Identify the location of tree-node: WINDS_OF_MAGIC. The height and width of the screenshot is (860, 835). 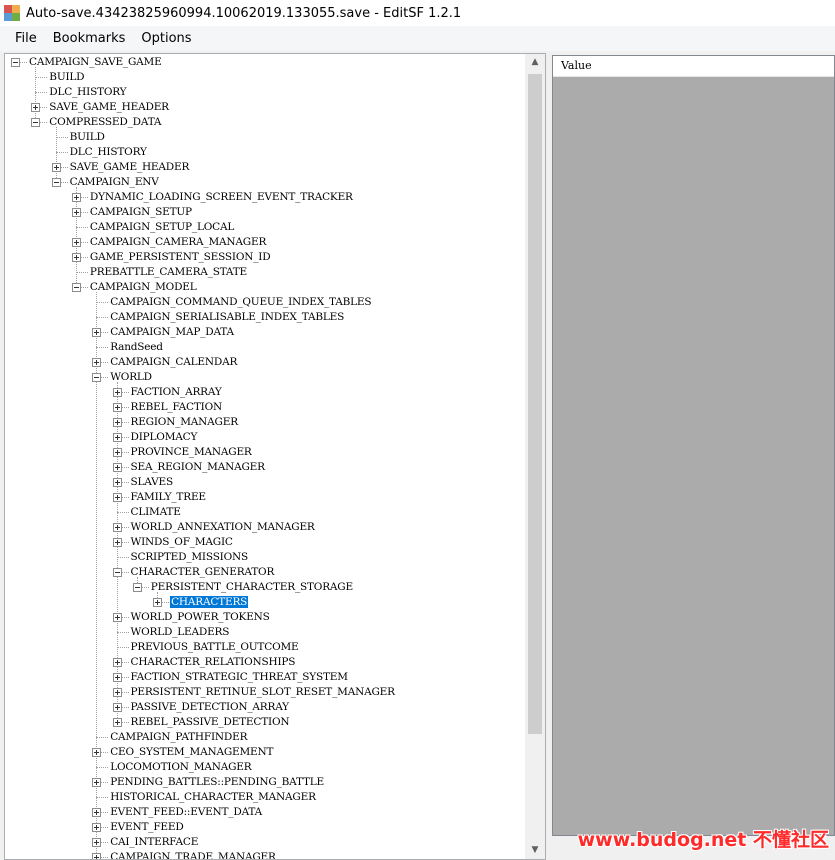
(182, 542).